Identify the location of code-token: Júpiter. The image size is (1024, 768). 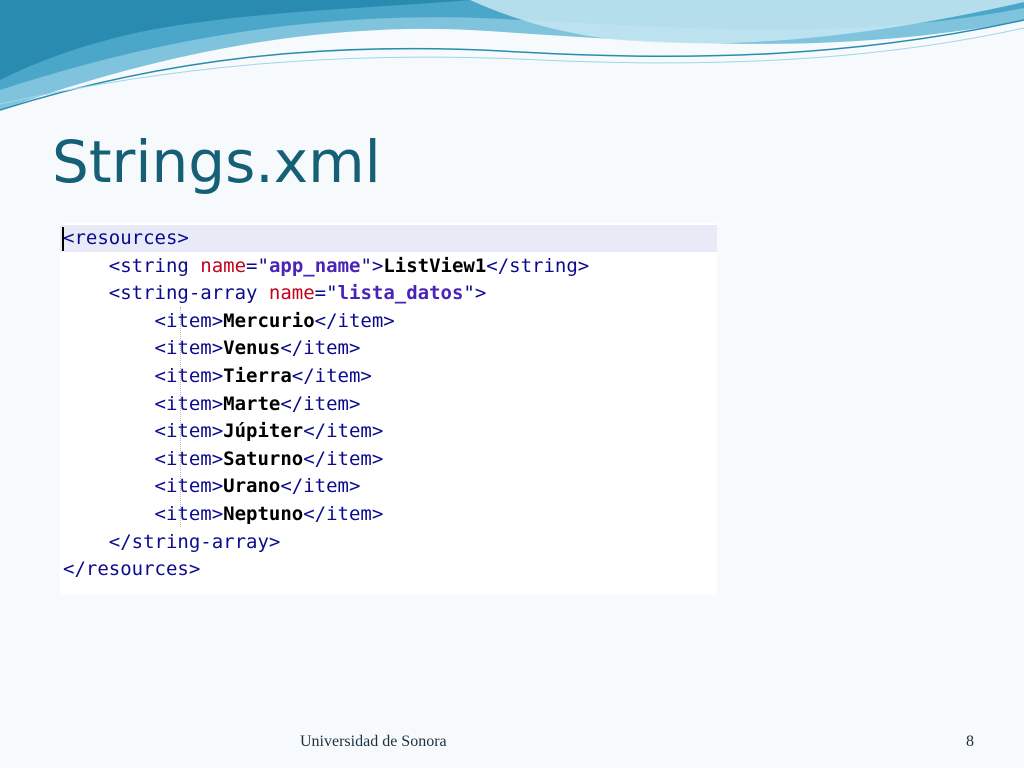
(263, 431).